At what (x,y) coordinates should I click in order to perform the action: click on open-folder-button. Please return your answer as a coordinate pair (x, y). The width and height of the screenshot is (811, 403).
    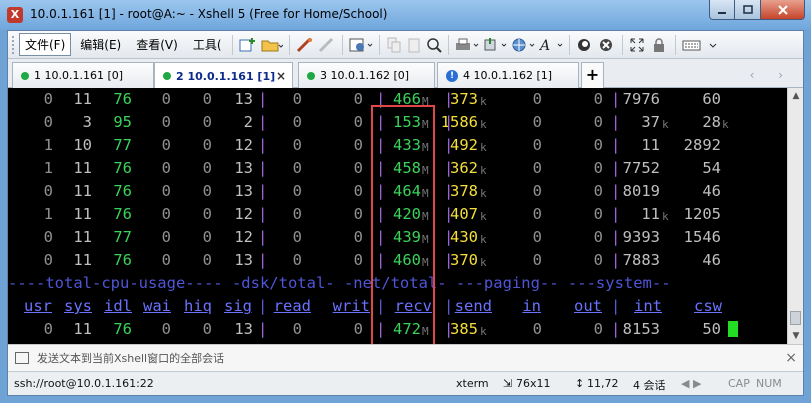
    Looking at the image, I should click on (272, 45).